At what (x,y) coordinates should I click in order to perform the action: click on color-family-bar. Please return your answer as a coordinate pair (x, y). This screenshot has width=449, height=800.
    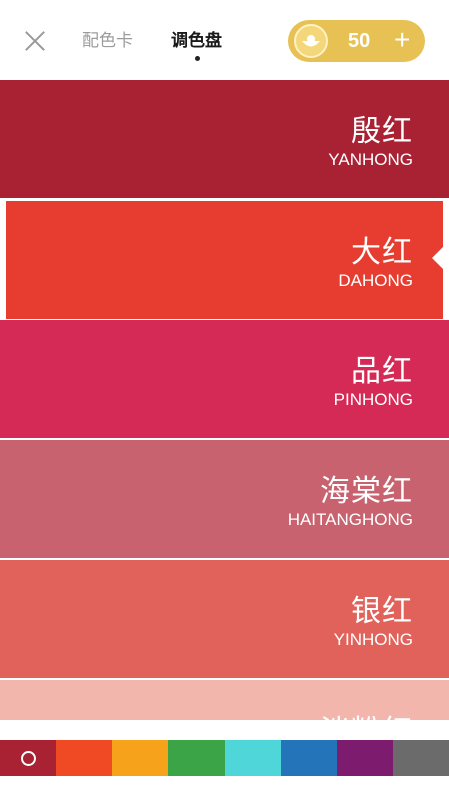
    Looking at the image, I should click on (224, 758).